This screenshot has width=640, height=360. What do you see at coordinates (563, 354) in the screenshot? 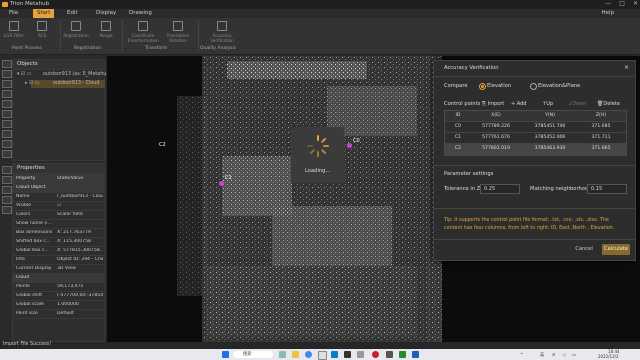
I see `volume-icon: ◁` at bounding box center [563, 354].